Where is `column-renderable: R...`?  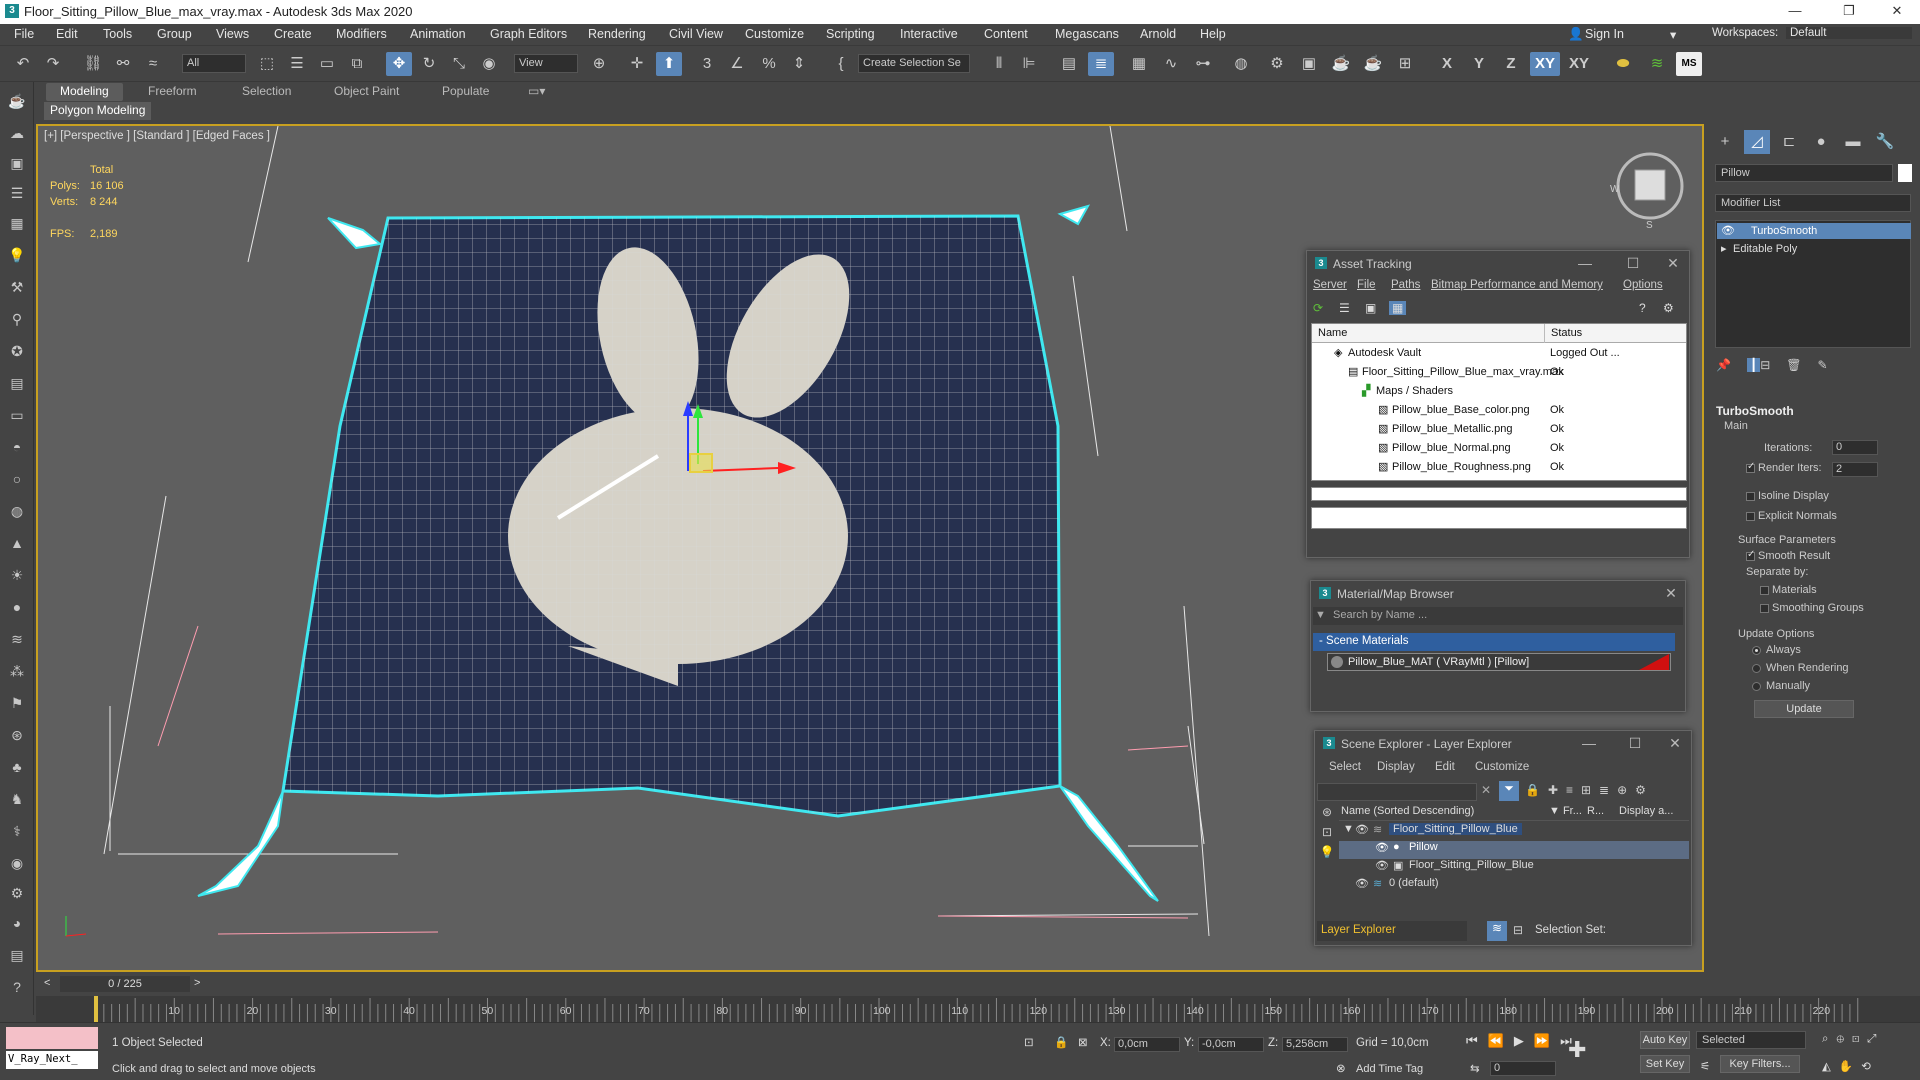 column-renderable: R... is located at coordinates (1595, 811).